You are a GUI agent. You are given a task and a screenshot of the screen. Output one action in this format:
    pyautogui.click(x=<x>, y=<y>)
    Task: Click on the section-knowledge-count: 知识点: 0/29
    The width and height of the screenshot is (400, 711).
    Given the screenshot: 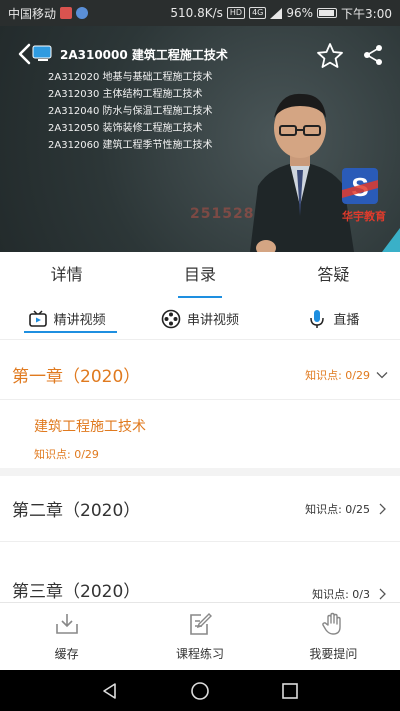 What is the action you would take?
    pyautogui.click(x=66, y=454)
    